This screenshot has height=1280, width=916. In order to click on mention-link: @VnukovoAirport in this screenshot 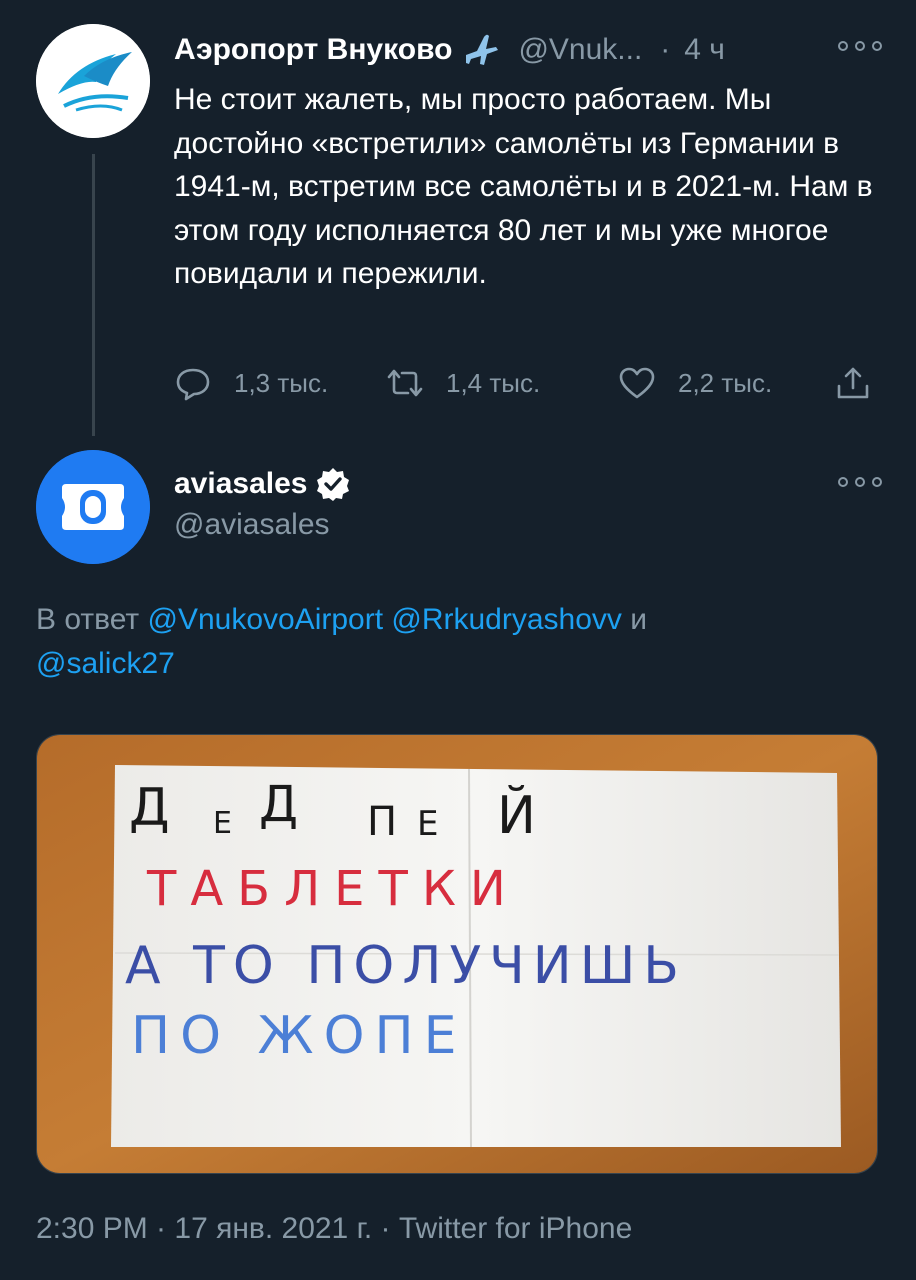, I will do `click(265, 619)`.